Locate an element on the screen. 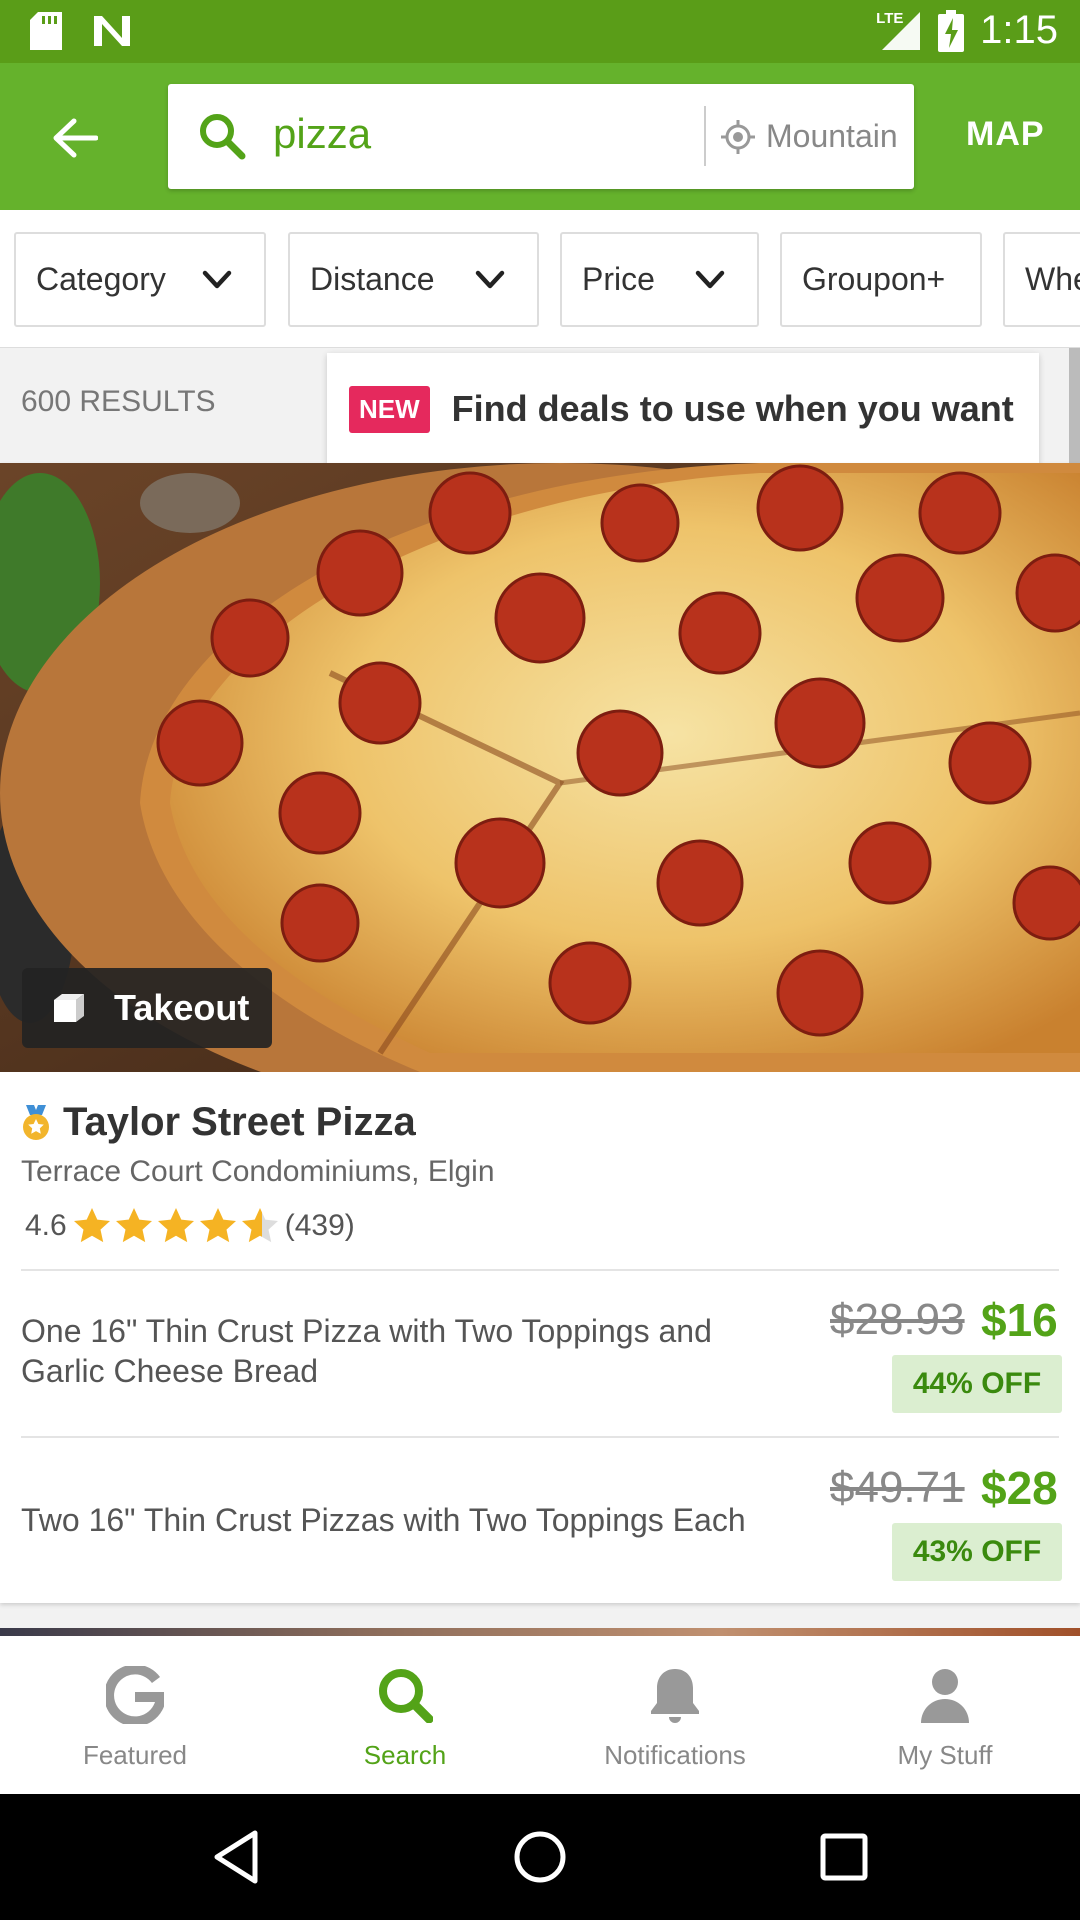 This screenshot has width=1080, height=1920. filter-label: Distance is located at coordinates (372, 279).